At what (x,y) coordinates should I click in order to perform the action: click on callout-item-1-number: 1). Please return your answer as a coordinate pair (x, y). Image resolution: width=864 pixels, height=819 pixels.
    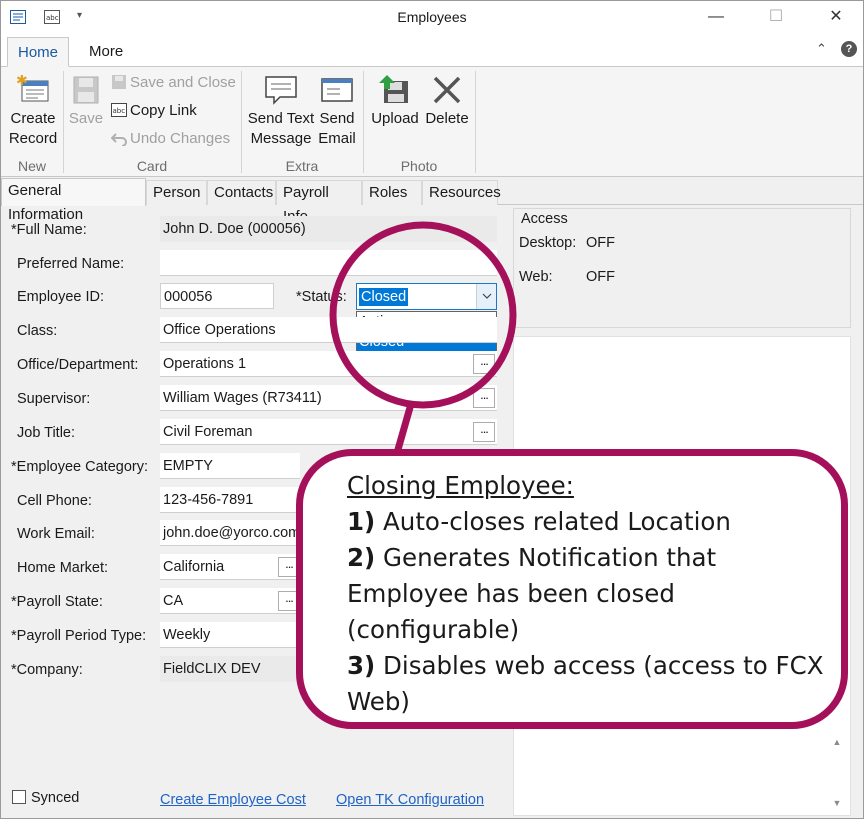
    Looking at the image, I should click on (361, 521).